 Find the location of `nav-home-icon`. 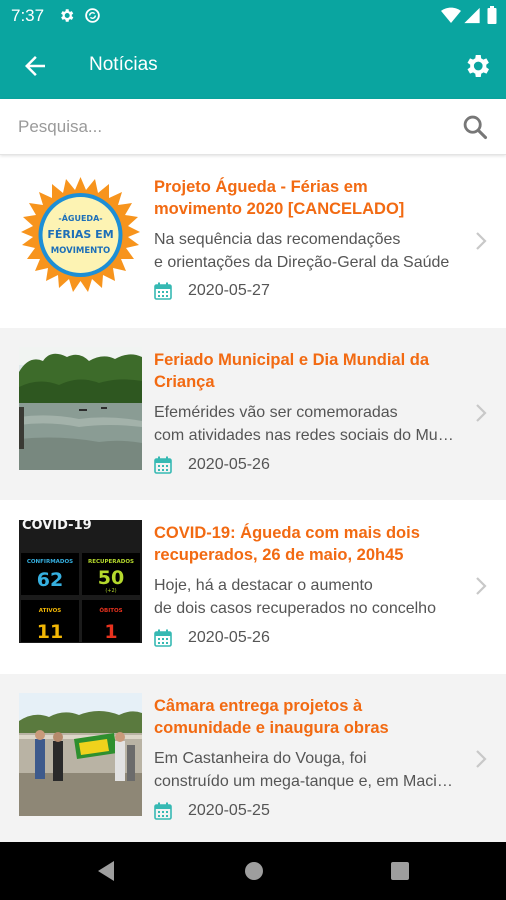

nav-home-icon is located at coordinates (254, 871).